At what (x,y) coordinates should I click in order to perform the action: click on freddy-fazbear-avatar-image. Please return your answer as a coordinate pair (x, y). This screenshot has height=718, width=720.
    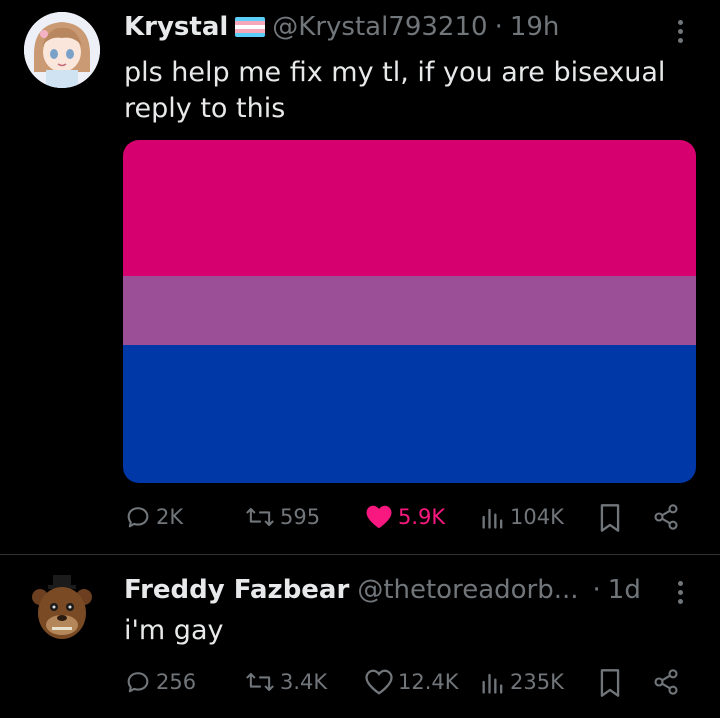
    Looking at the image, I should click on (62, 607).